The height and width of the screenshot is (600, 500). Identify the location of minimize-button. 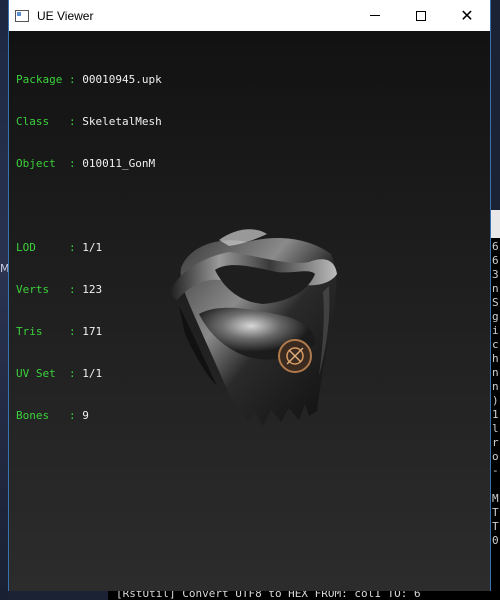
(375, 15).